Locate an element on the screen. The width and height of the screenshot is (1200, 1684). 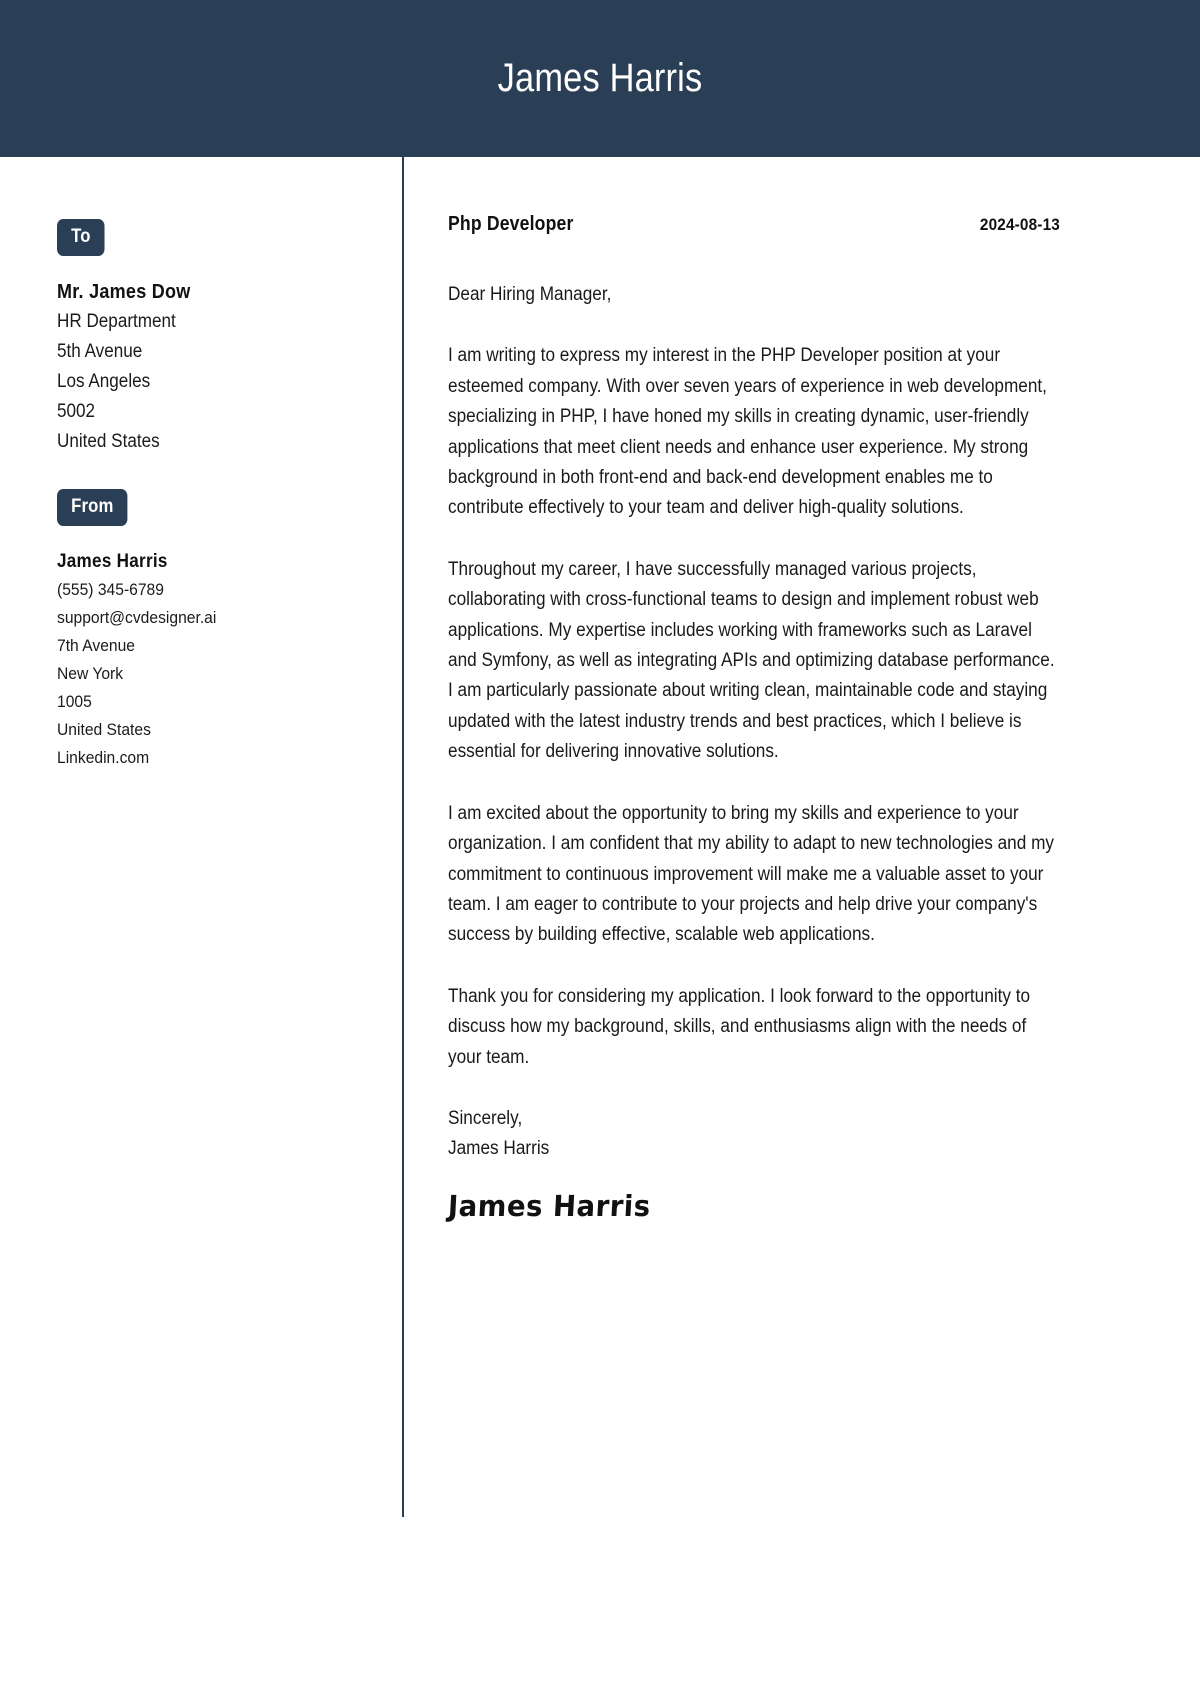
letter-header-row: Php Developer 2024-08-13 is located at coordinates (754, 224).